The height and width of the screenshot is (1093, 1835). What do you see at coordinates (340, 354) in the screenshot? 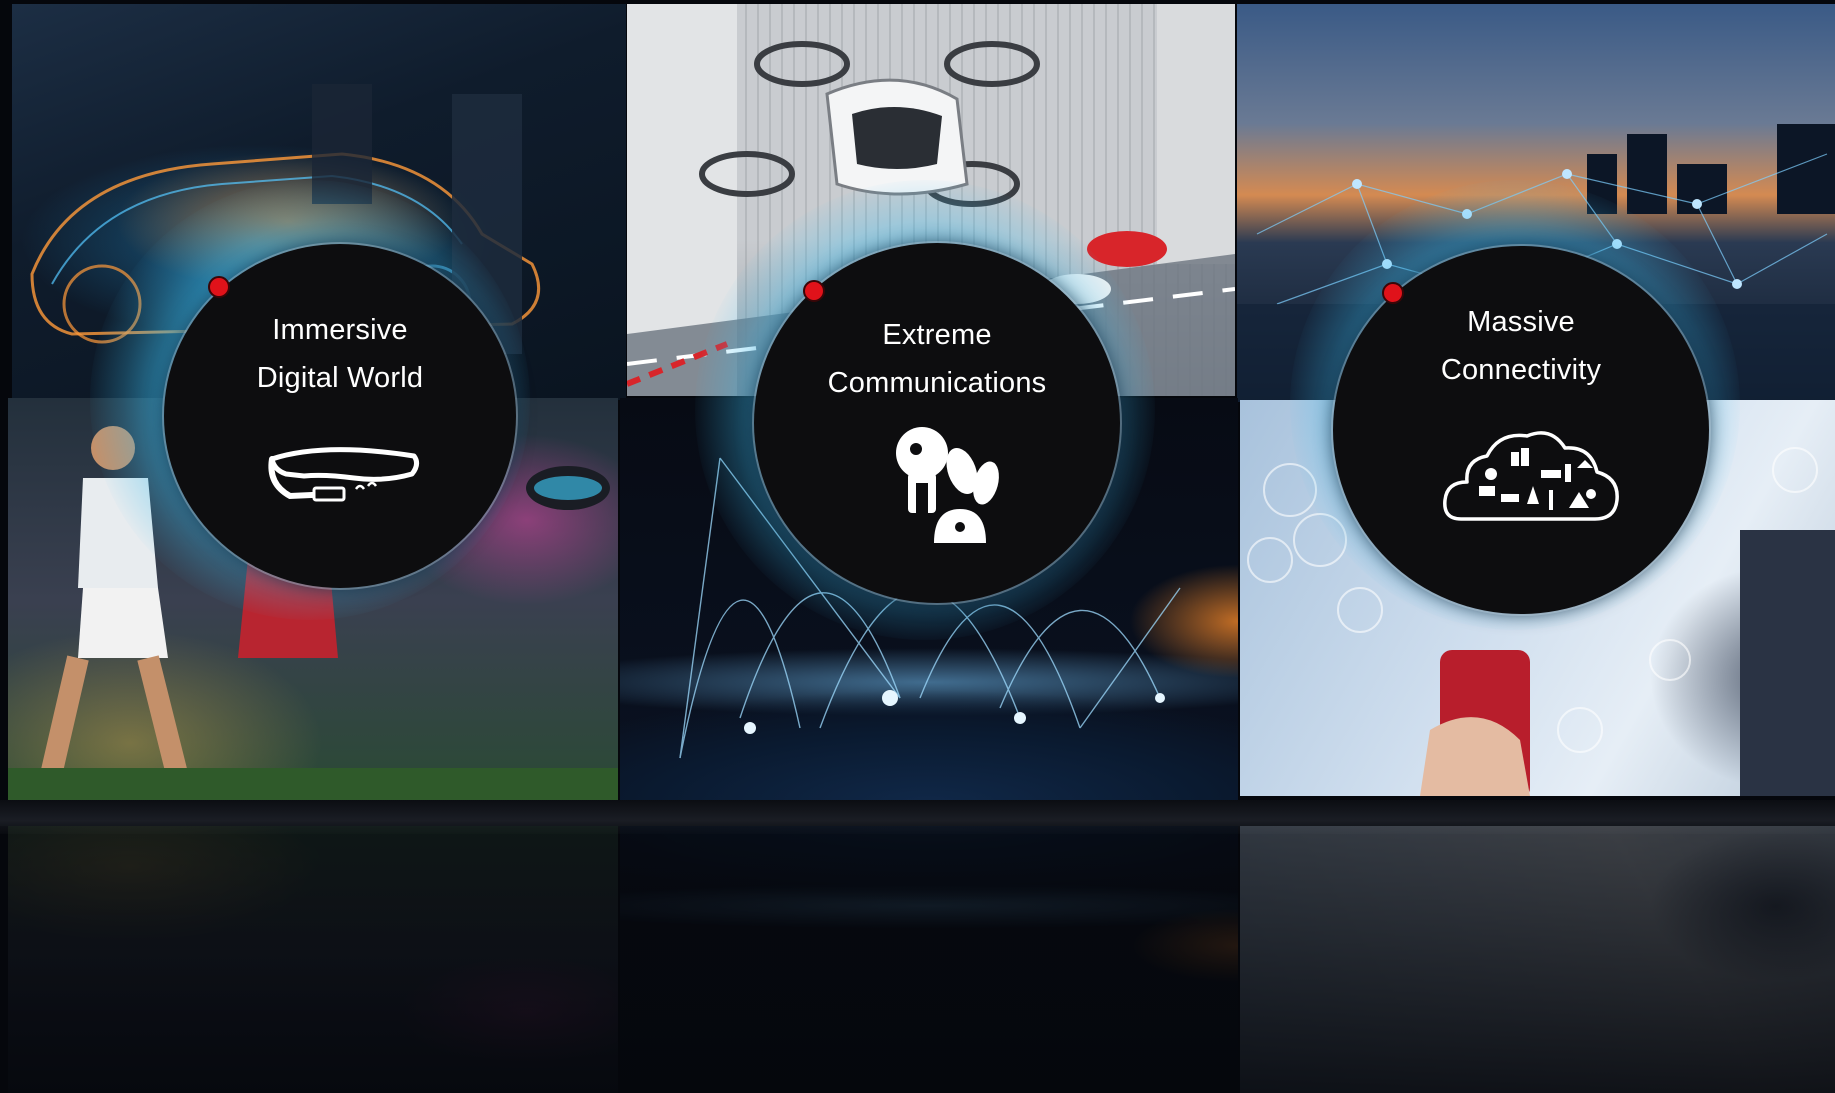
I see `circle-title: Immersive Digital World` at bounding box center [340, 354].